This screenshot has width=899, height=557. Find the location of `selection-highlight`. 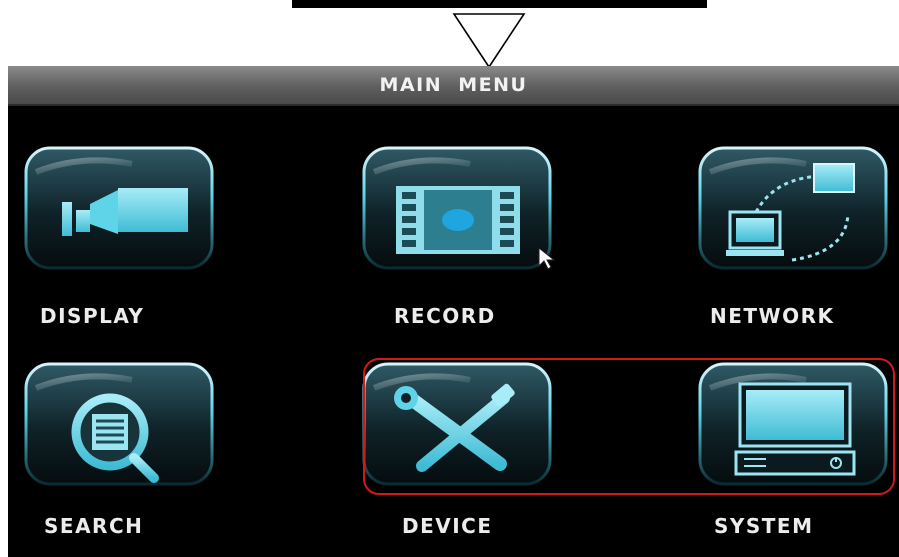

selection-highlight is located at coordinates (629, 426).